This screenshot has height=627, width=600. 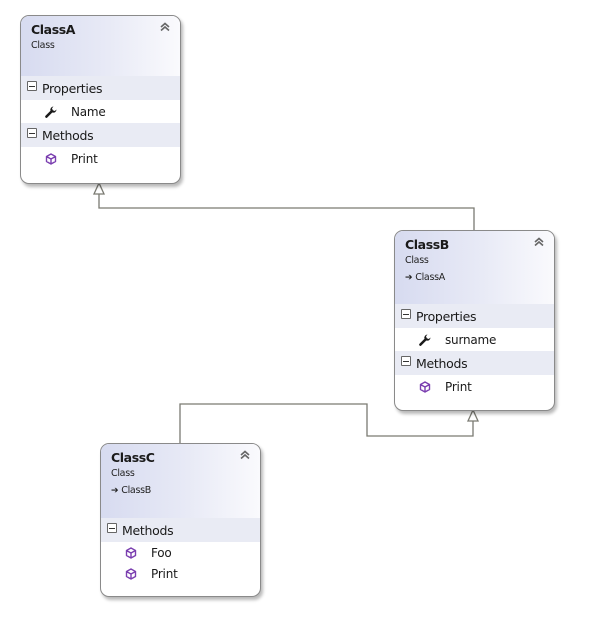 What do you see at coordinates (471, 339) in the screenshot?
I see `property-name: surname` at bounding box center [471, 339].